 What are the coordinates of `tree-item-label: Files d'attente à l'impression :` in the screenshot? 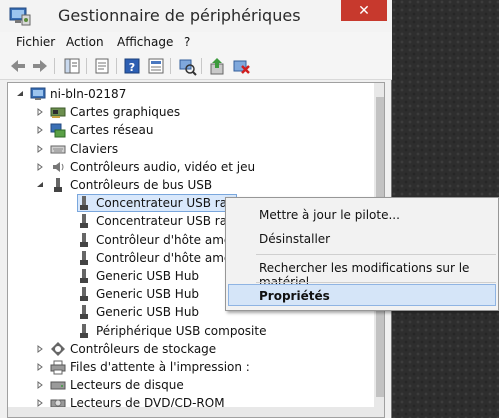 It's located at (160, 367).